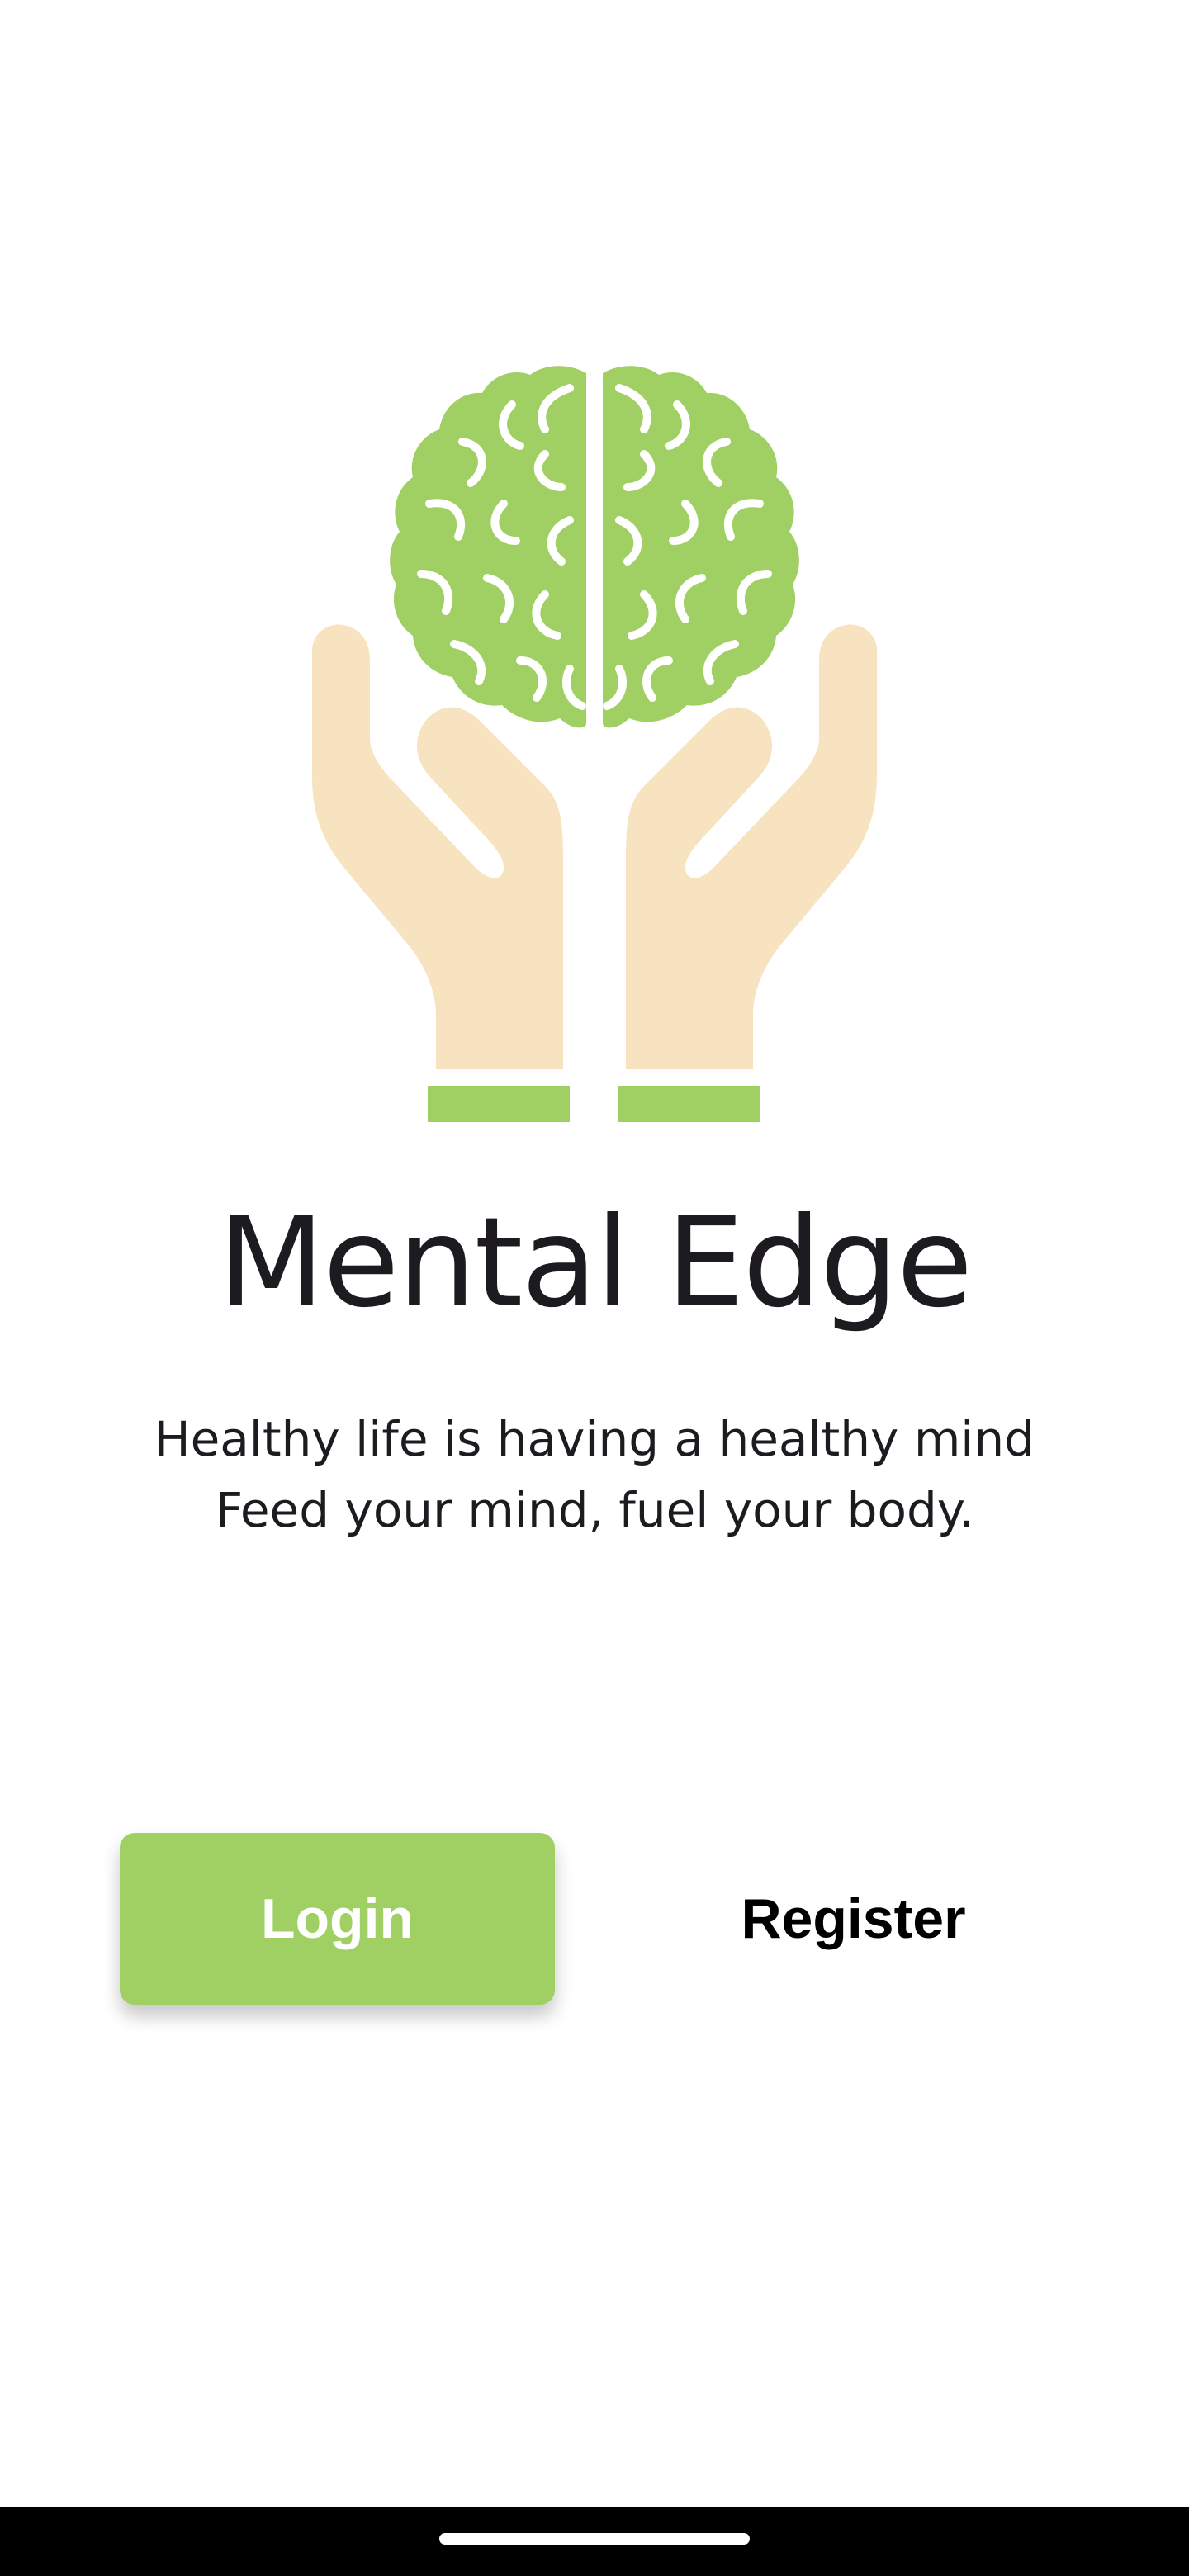 Image resolution: width=1189 pixels, height=2576 pixels. Describe the element at coordinates (594, 747) in the screenshot. I see `brain-in-hands-icon` at that location.